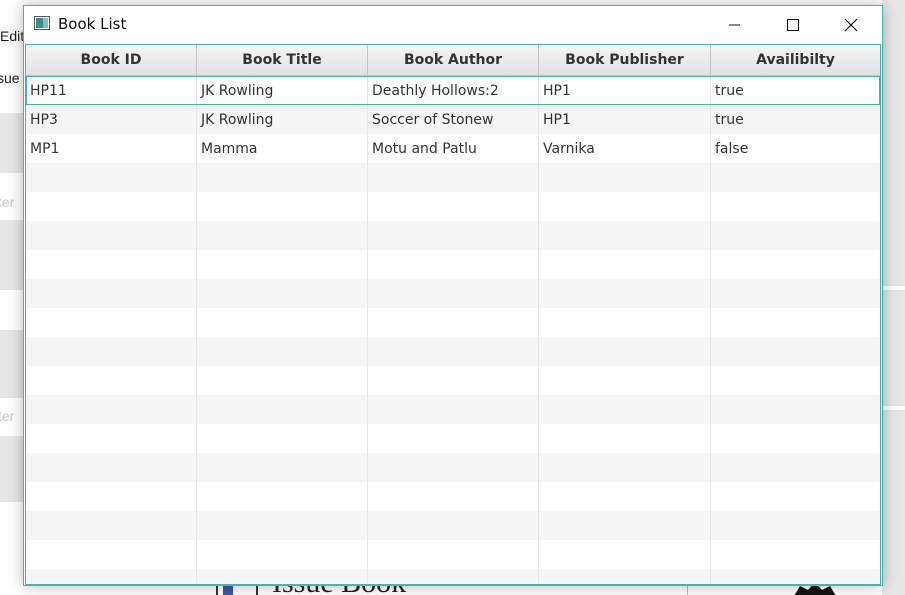 The height and width of the screenshot is (595, 905). Describe the element at coordinates (453, 60) in the screenshot. I see `column-header-book-author: Book Author` at that location.